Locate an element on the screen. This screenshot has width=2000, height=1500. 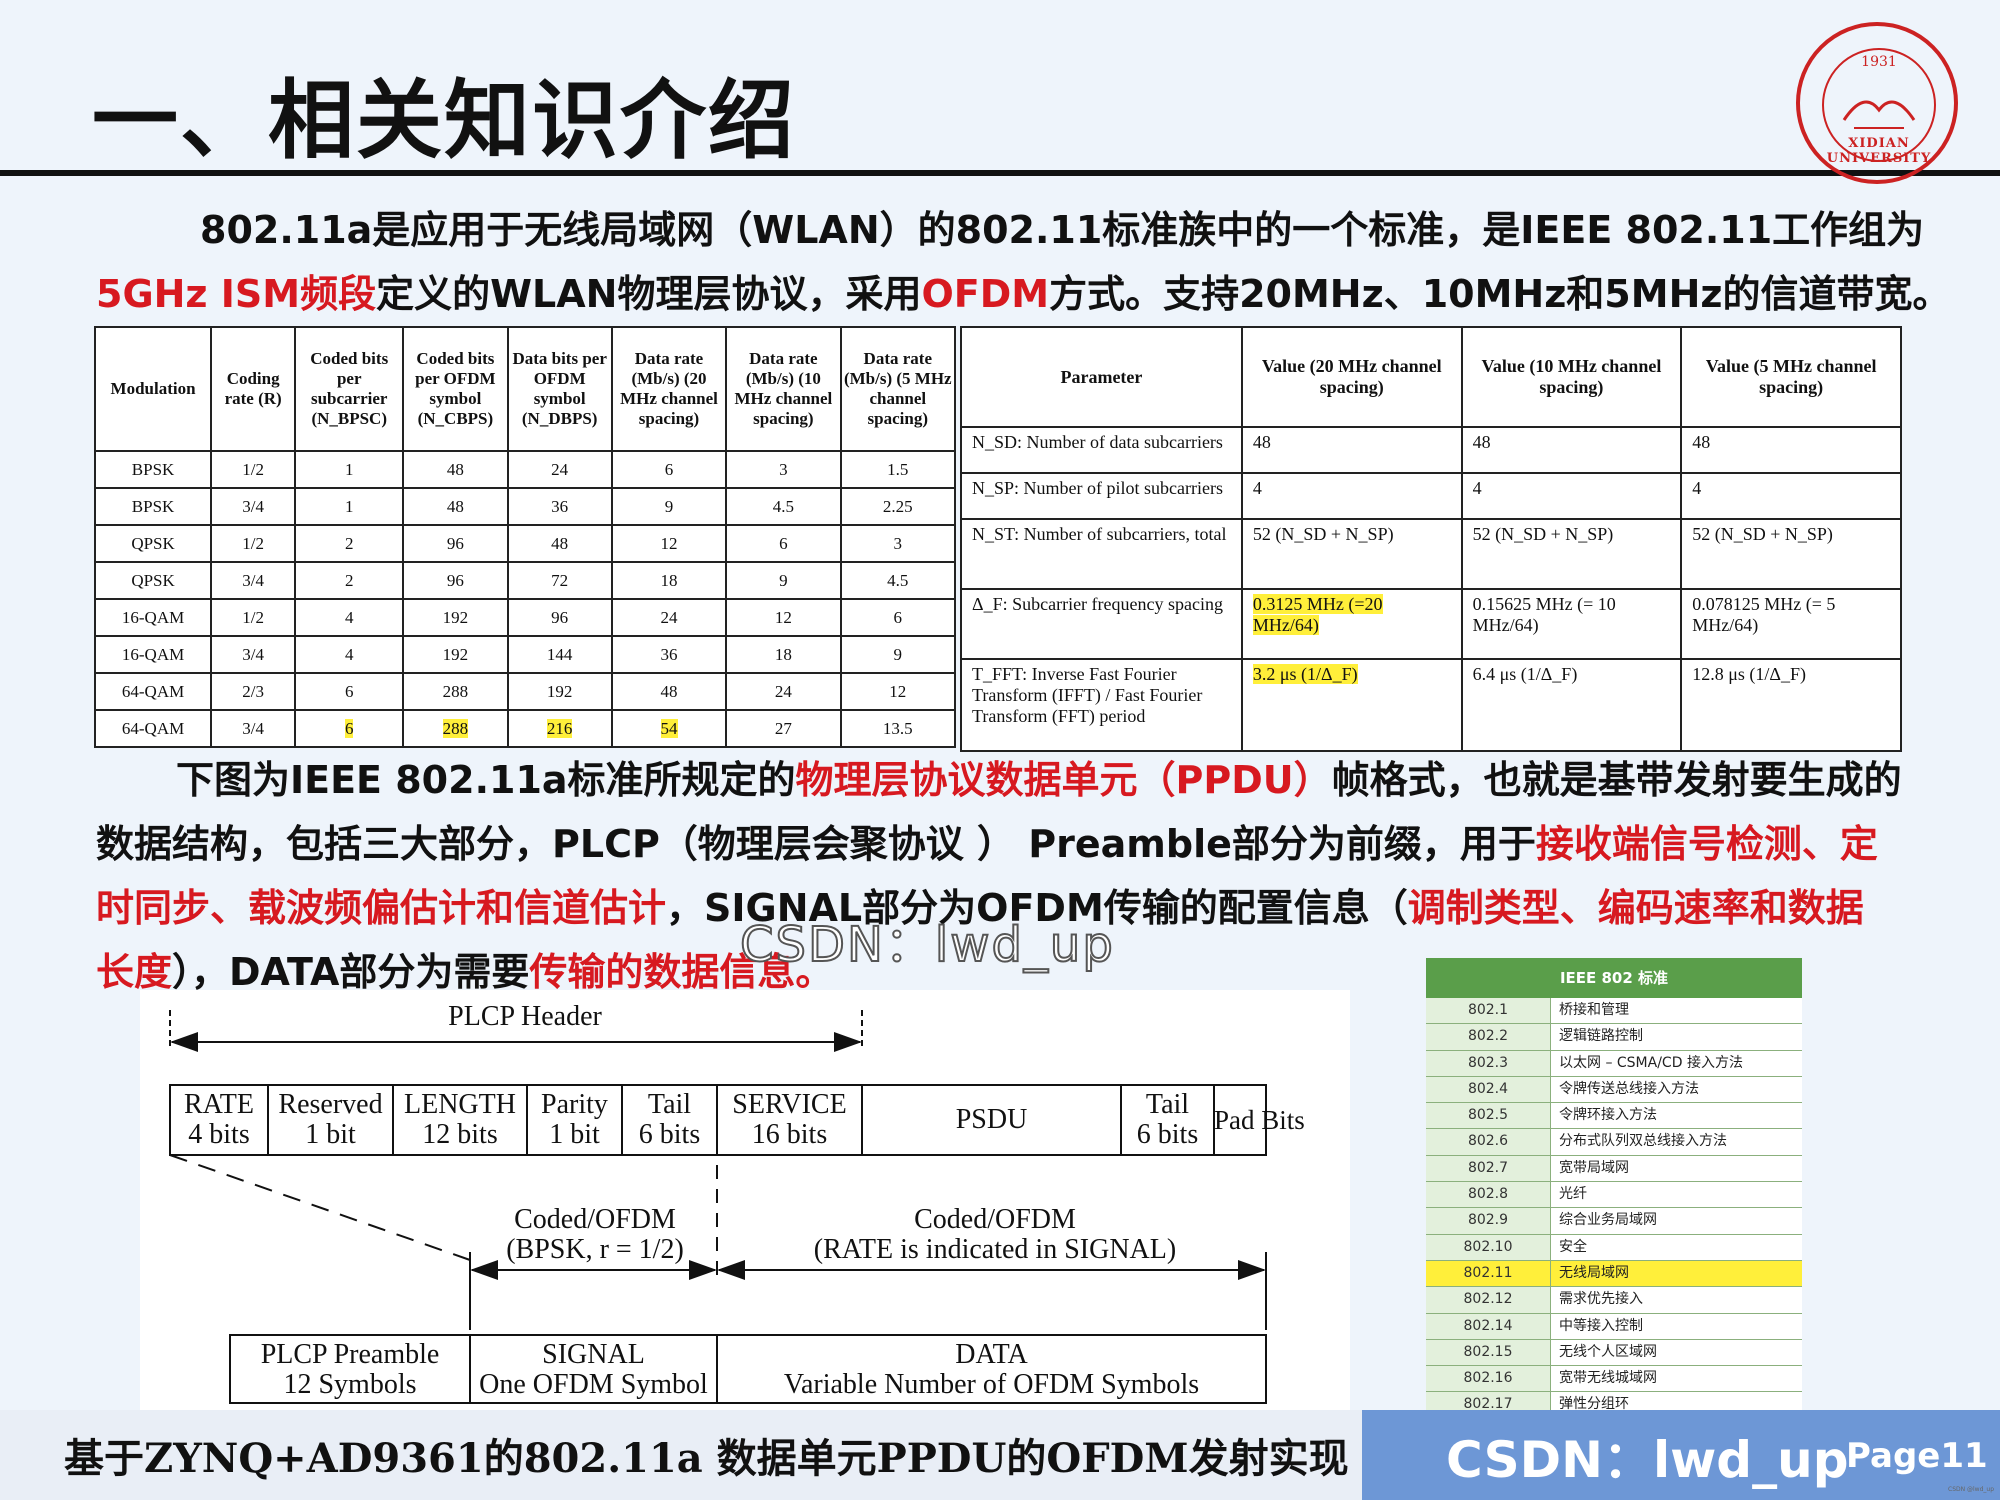
standard-name: 中等接入控制 is located at coordinates (1676, 1326).